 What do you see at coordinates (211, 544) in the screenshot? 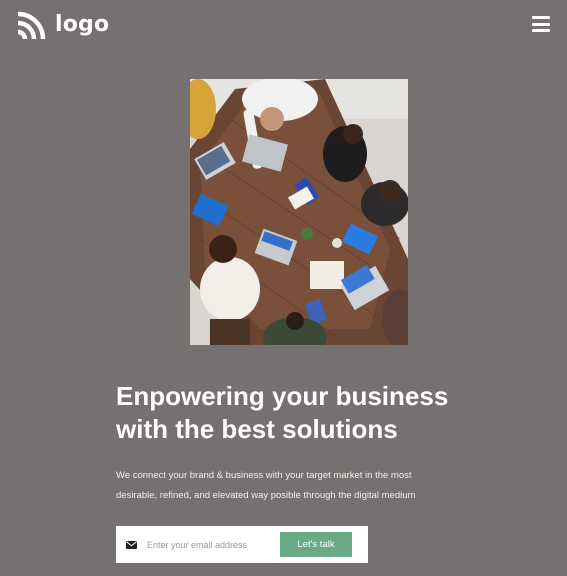
I see `email-input` at bounding box center [211, 544].